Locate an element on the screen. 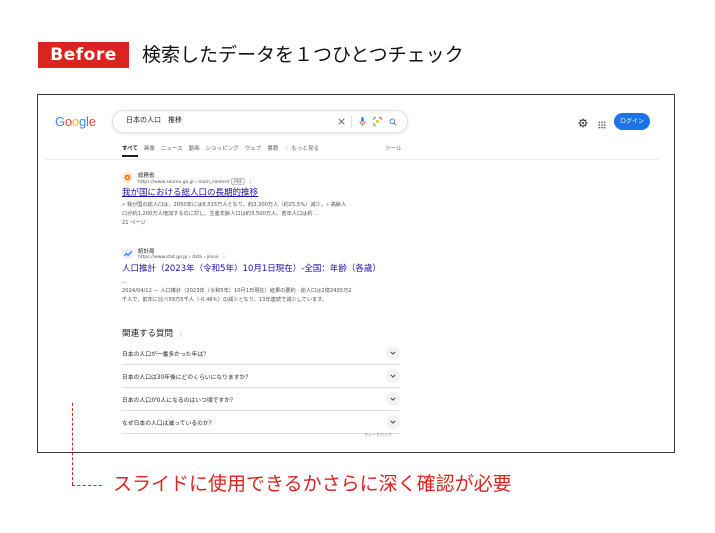 This screenshot has height=533, width=715. search-input is located at coordinates (226, 120).